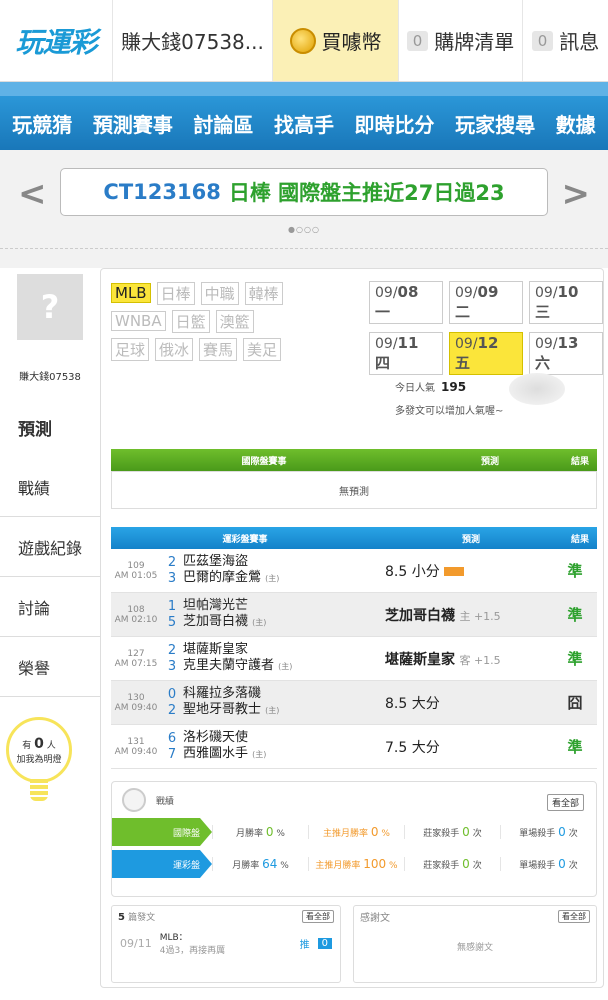 The width and height of the screenshot is (608, 1000). I want to click on target-icon, so click(134, 800).